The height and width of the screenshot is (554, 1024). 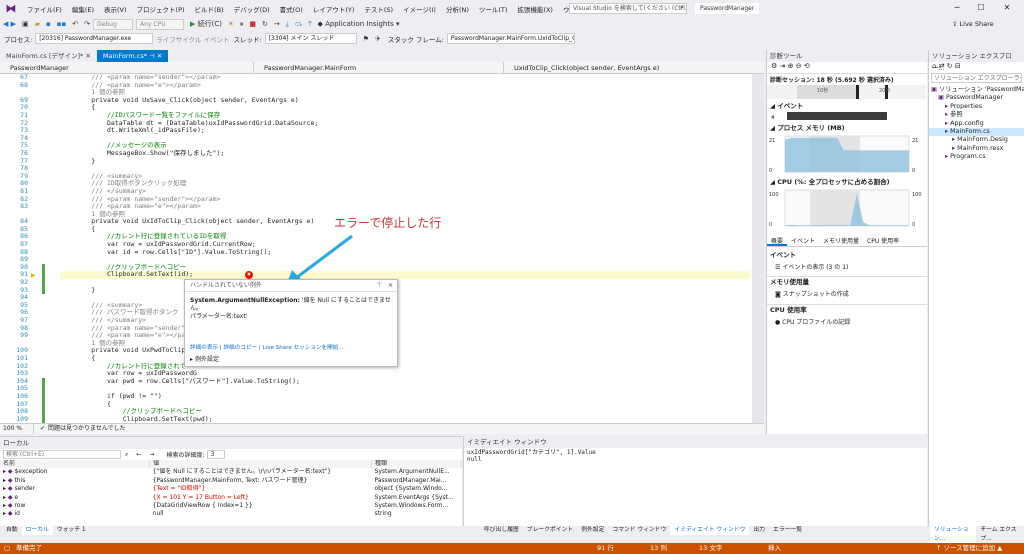 What do you see at coordinates (841, 241) in the screenshot?
I see `diag-tab: メモリ使用量` at bounding box center [841, 241].